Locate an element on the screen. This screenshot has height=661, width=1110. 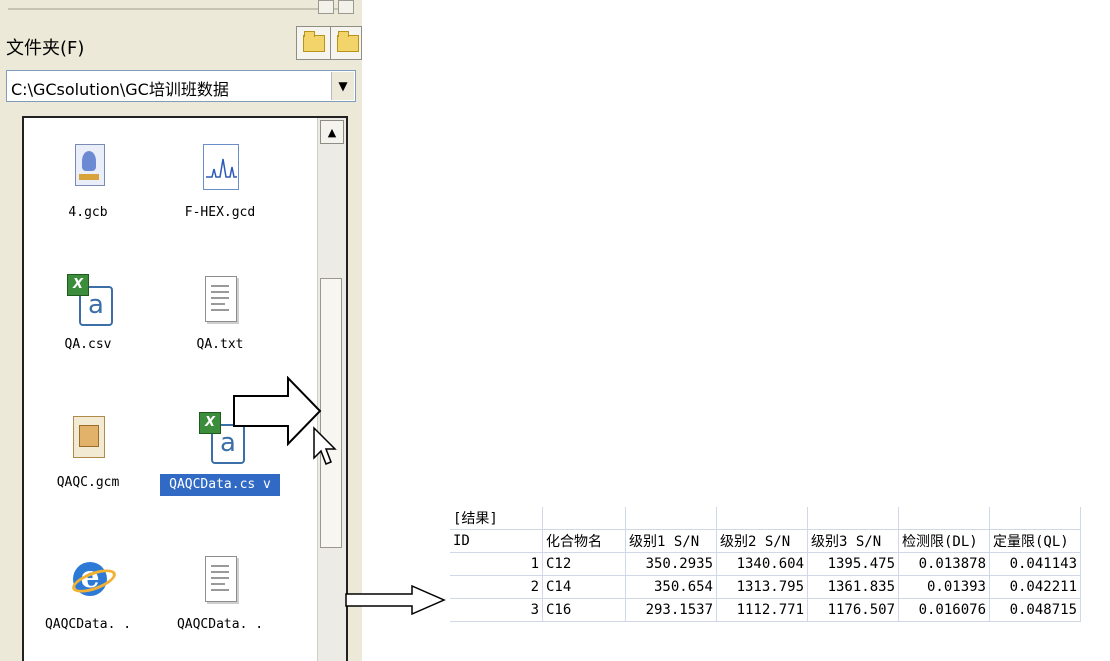
column-header: 级别1 S/N is located at coordinates (671, 541).